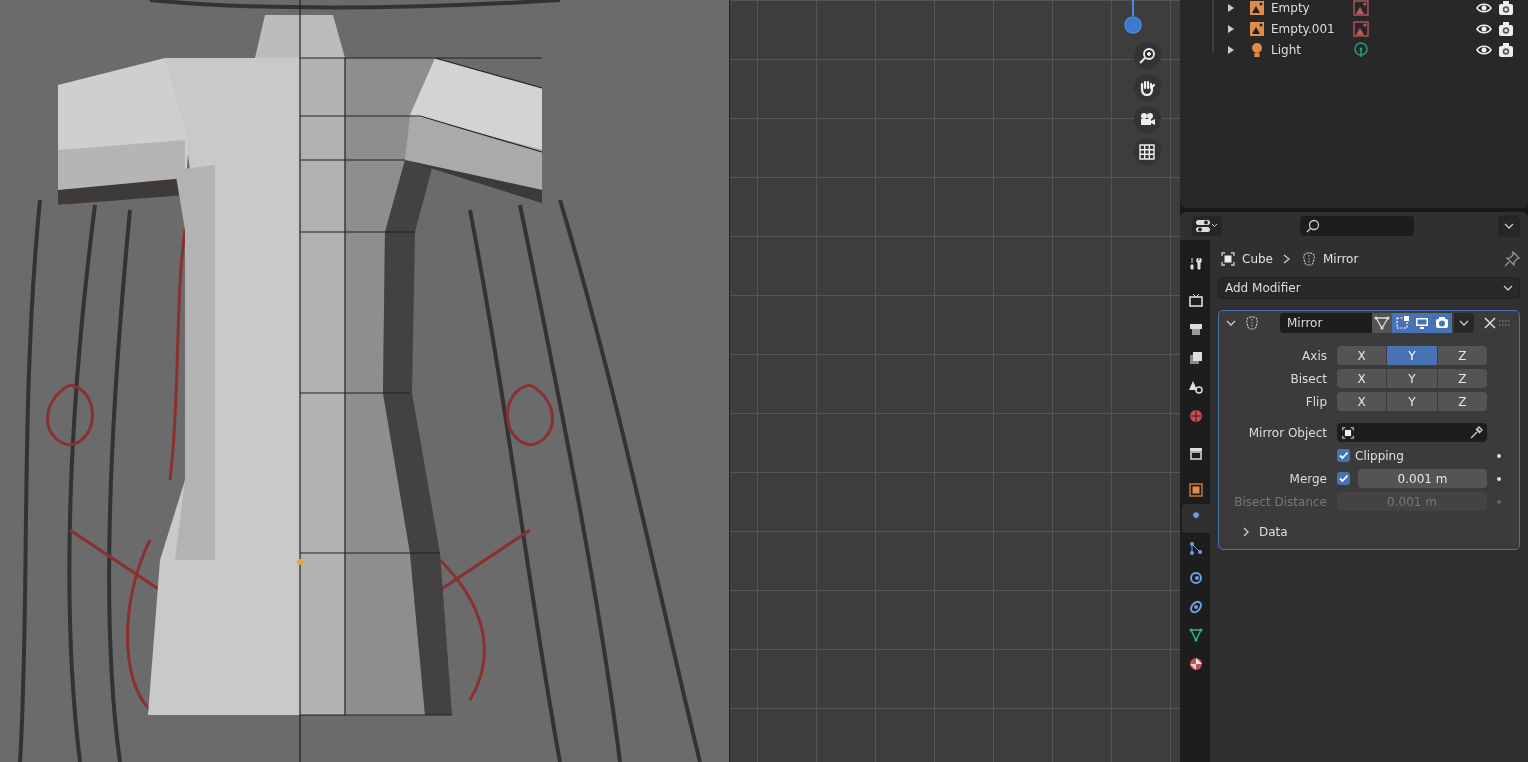 The height and width of the screenshot is (762, 1528). What do you see at coordinates (1147, 119) in the screenshot?
I see `camera-button` at bounding box center [1147, 119].